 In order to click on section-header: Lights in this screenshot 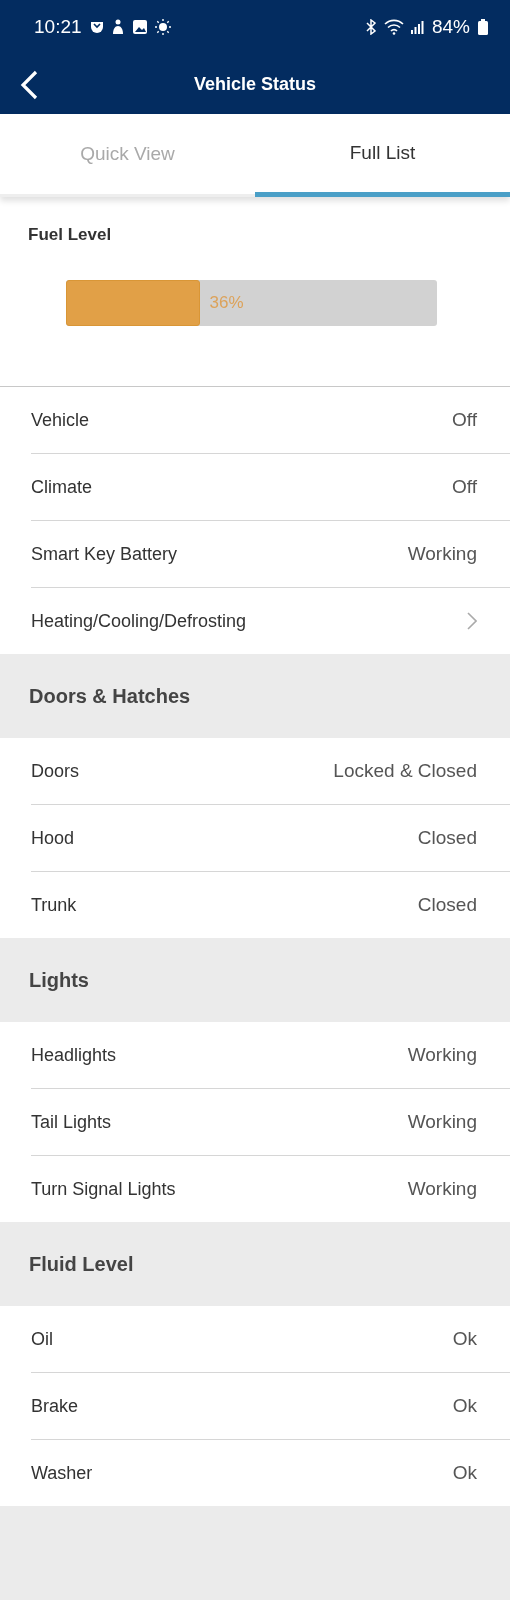, I will do `click(59, 980)`.